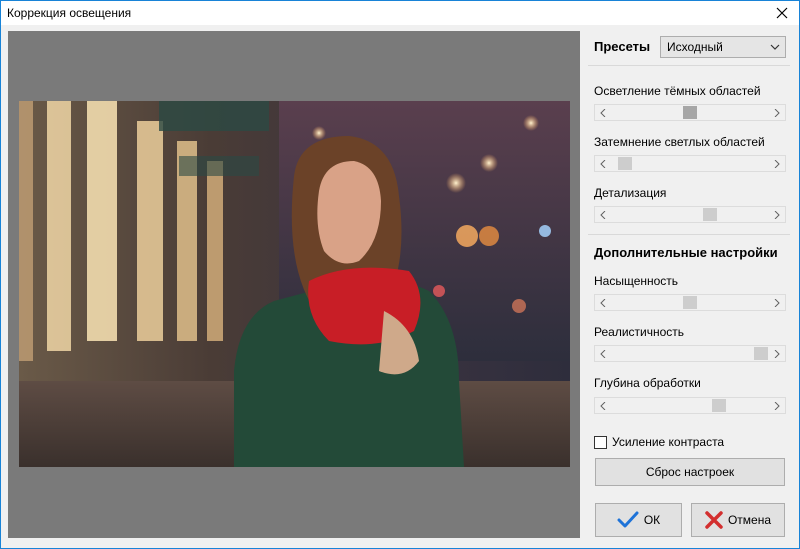  I want to click on advanced-settings-title: Дополнительные настройки, so click(686, 252).